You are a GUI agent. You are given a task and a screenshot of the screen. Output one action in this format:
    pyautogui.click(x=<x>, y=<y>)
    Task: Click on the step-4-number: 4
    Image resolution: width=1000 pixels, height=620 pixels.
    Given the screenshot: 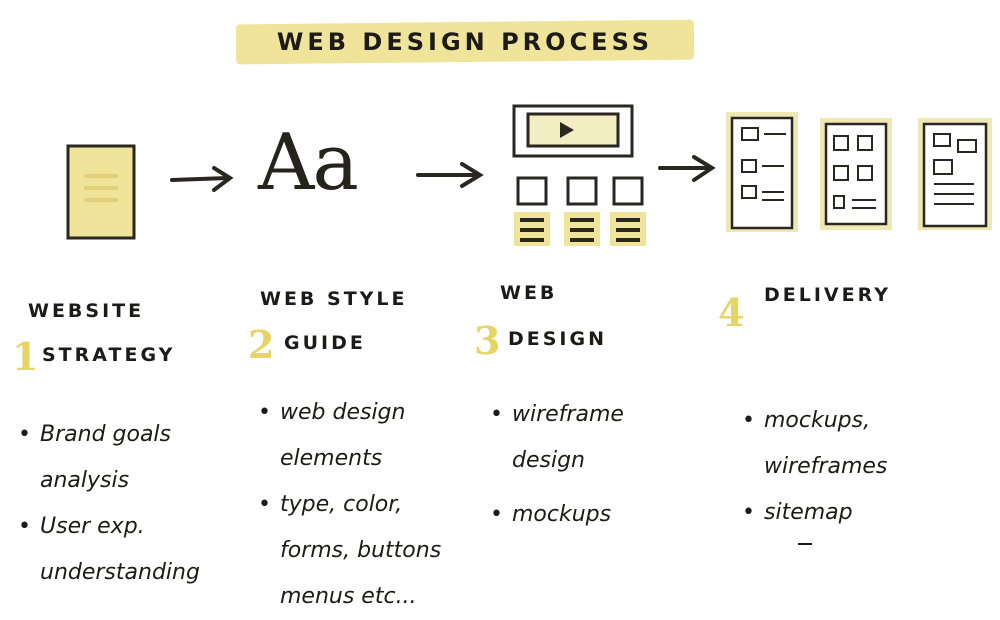 What is the action you would take?
    pyautogui.click(x=731, y=312)
    